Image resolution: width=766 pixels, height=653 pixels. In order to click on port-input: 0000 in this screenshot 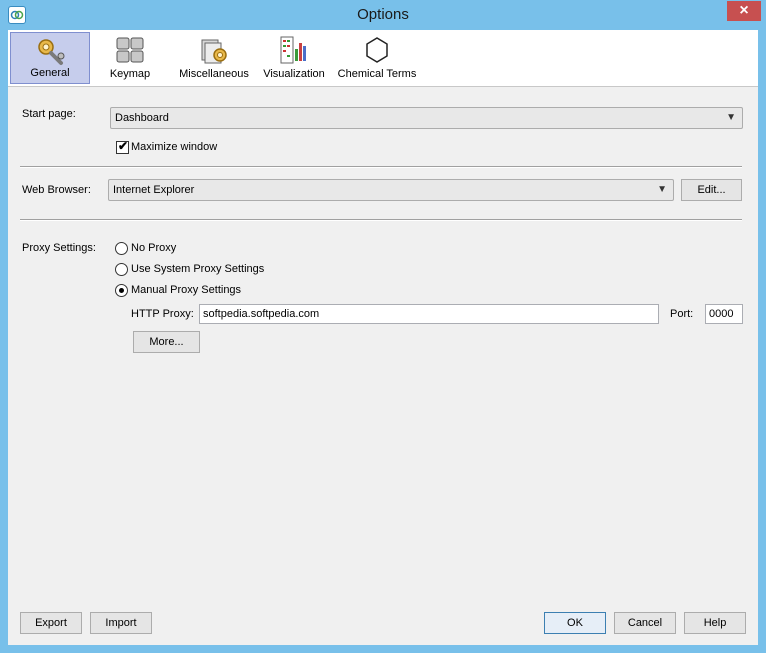, I will do `click(724, 314)`.